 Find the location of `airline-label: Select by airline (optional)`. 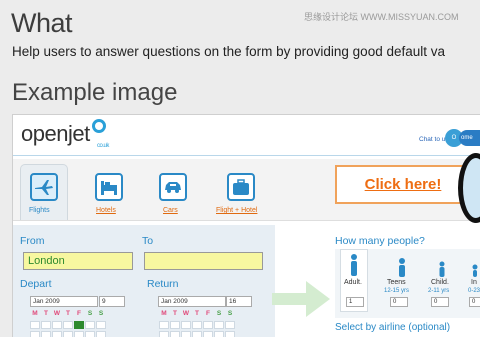

airline-label: Select by airline (optional) is located at coordinates (393, 327).